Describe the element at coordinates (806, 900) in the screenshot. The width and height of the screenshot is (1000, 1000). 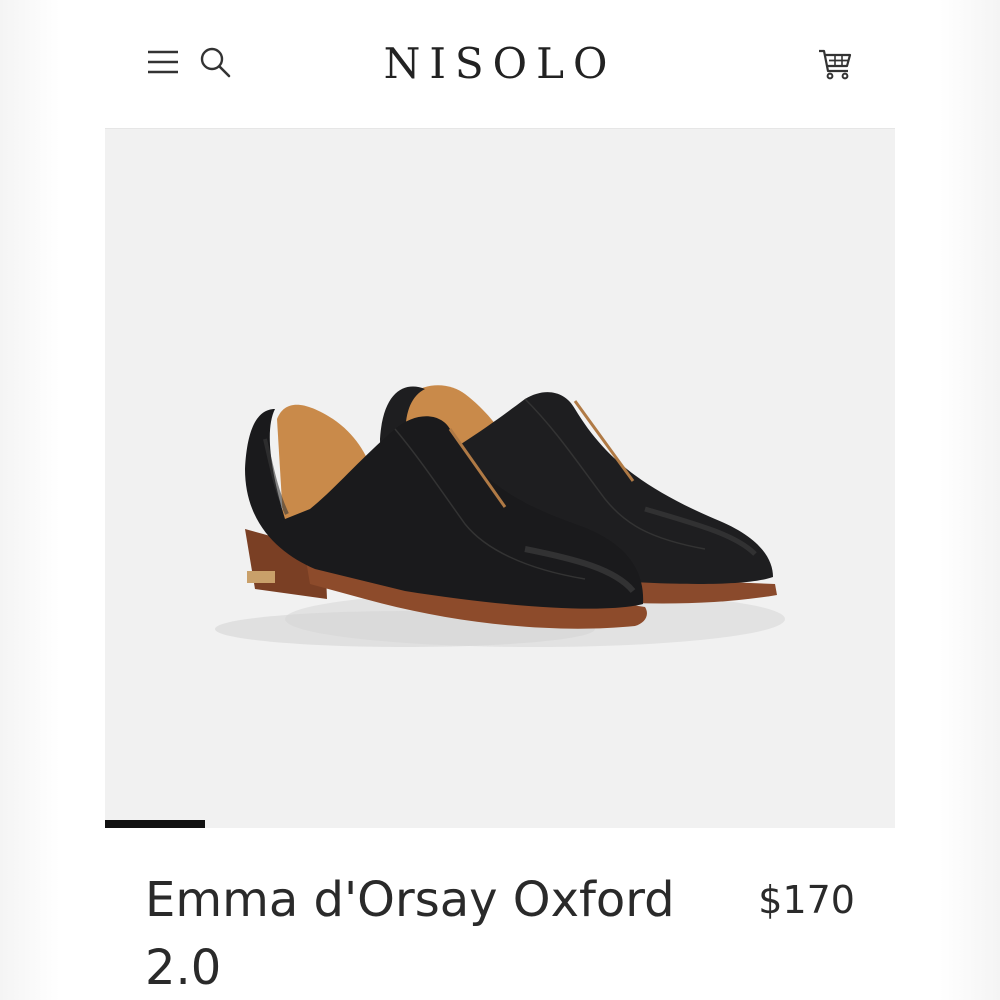
I see `product-price: $170` at that location.